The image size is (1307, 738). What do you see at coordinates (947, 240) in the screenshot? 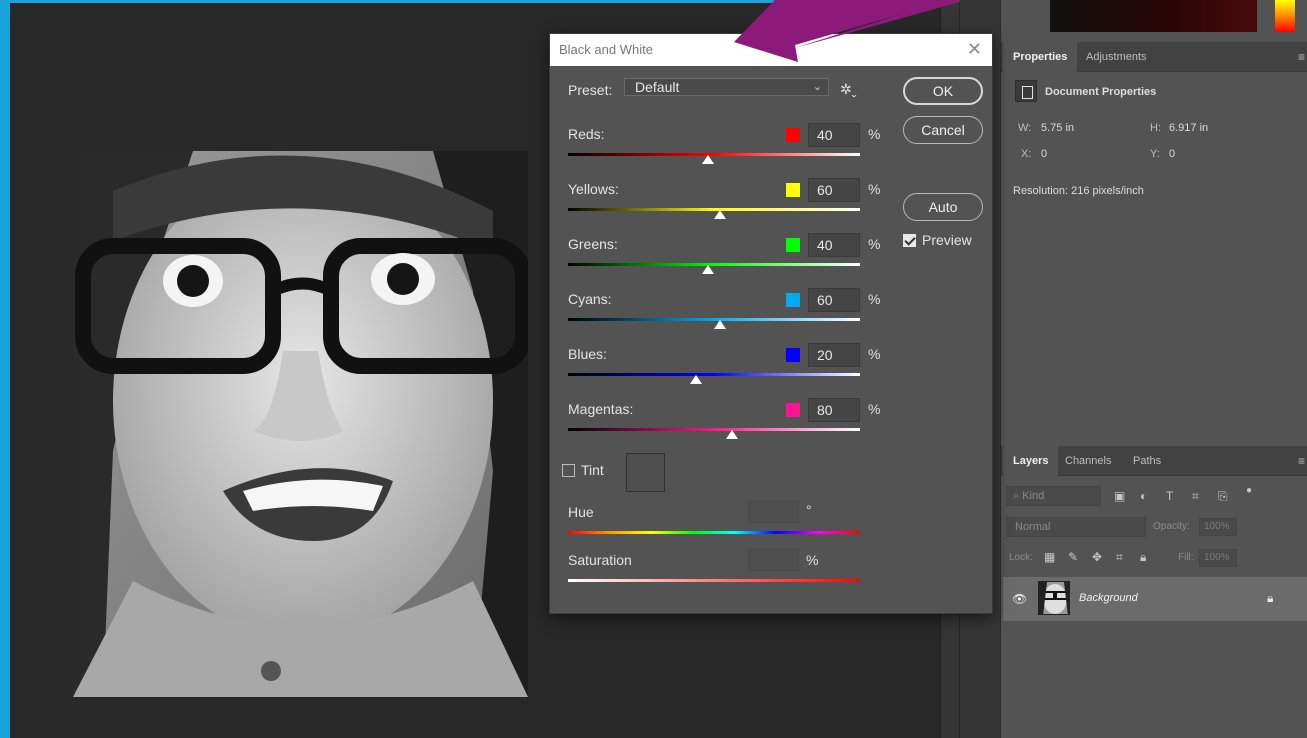
I see `preview-label: Preview` at bounding box center [947, 240].